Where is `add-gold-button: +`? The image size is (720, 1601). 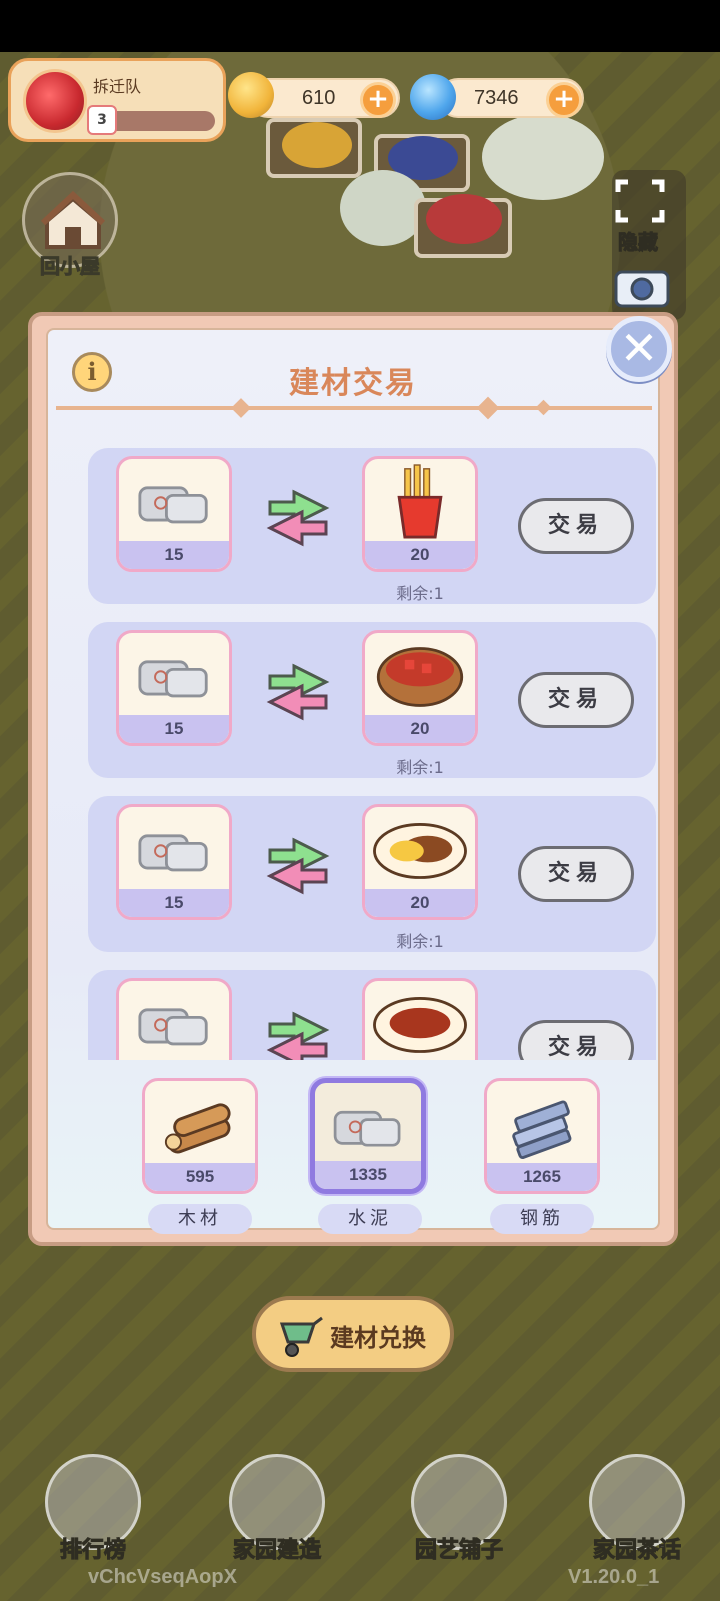
add-gold-button: + is located at coordinates (378, 100).